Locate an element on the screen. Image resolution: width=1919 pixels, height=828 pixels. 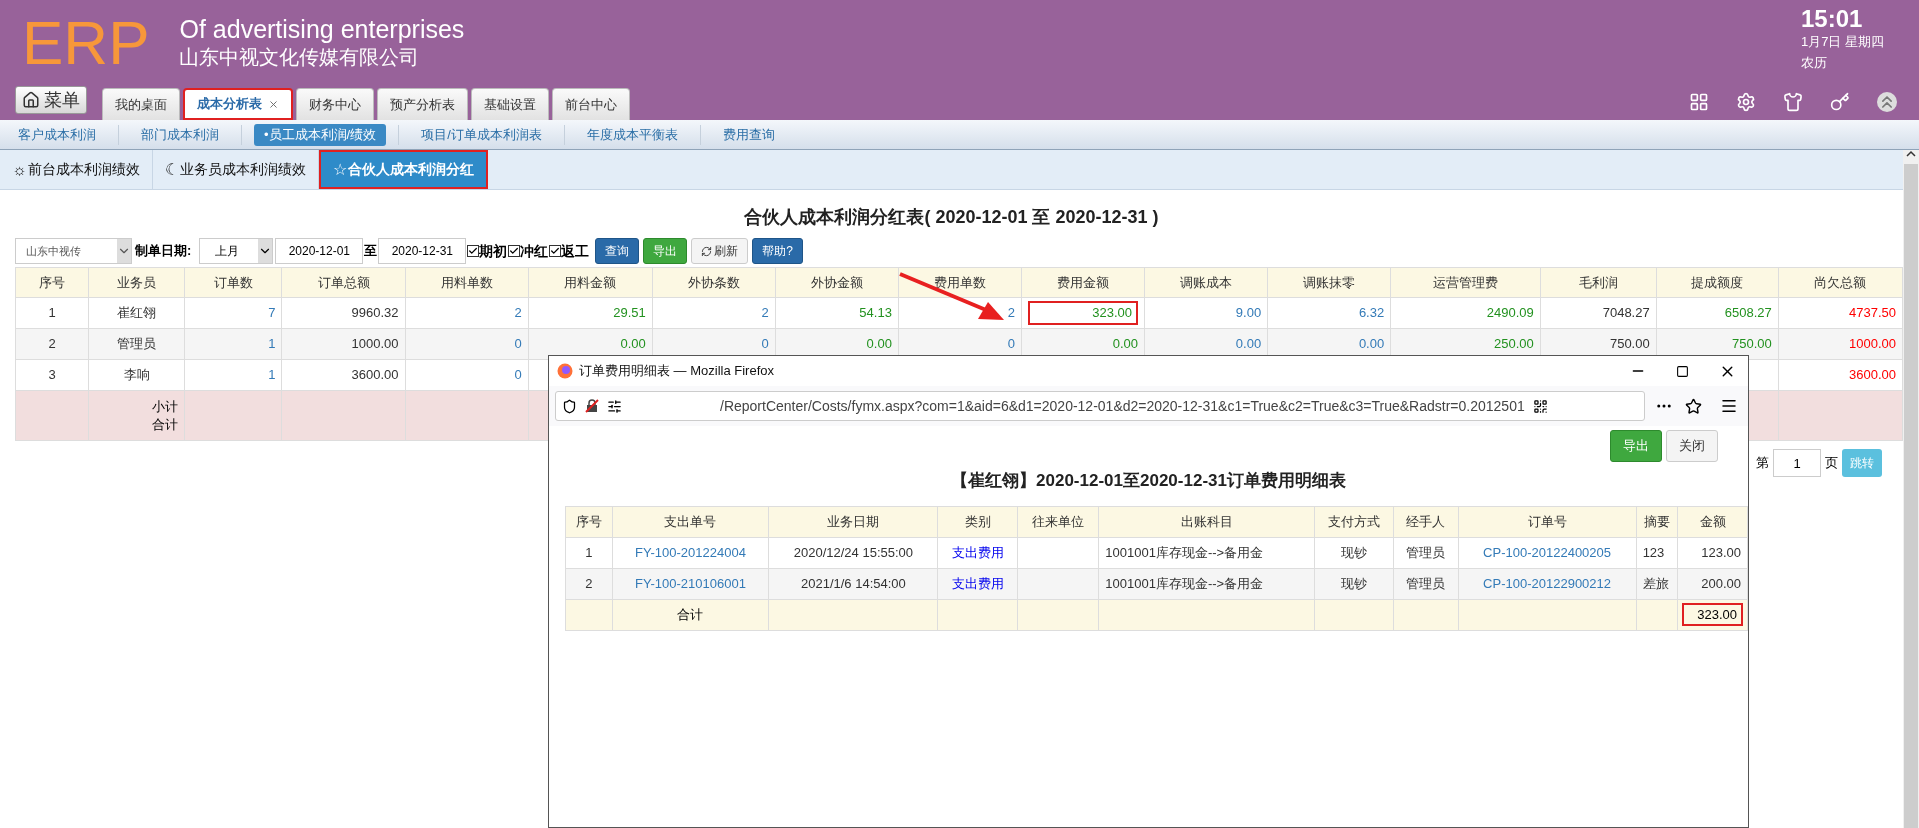
key-icon is located at coordinates (1840, 102).